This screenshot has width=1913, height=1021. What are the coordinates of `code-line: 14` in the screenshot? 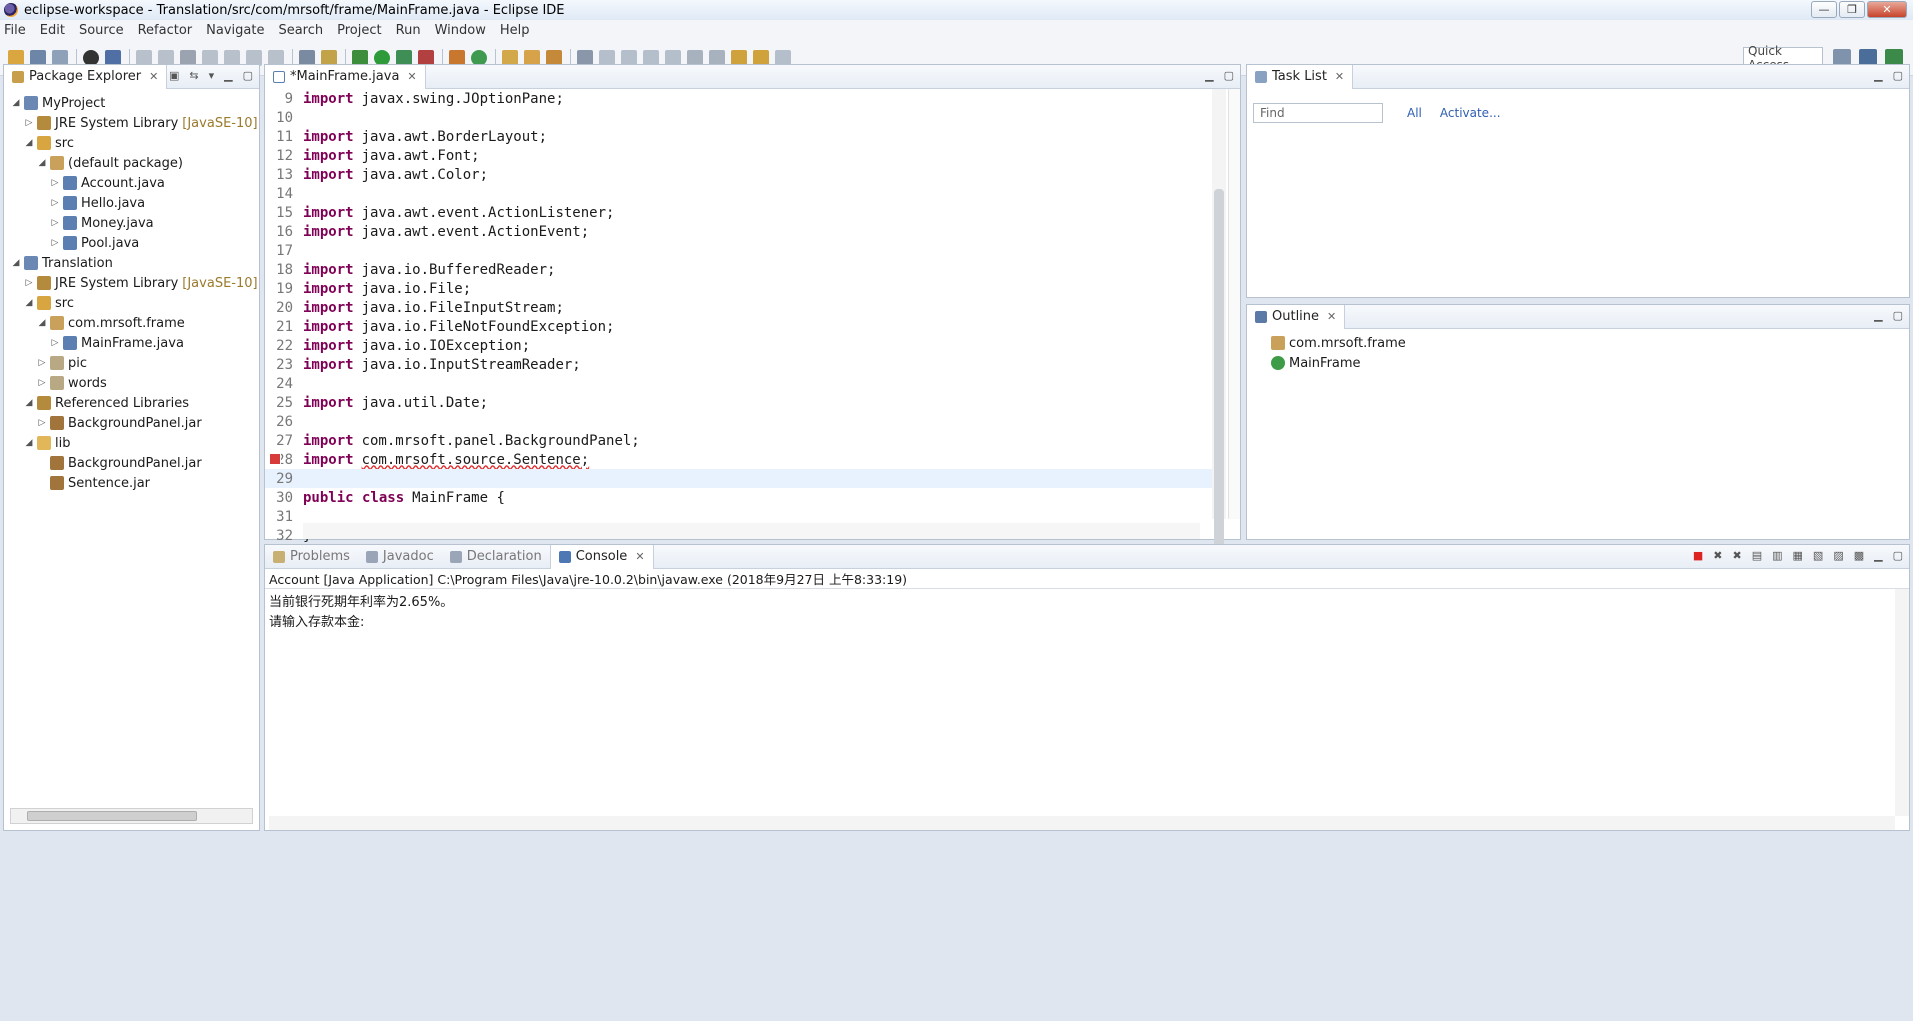 It's located at (738, 193).